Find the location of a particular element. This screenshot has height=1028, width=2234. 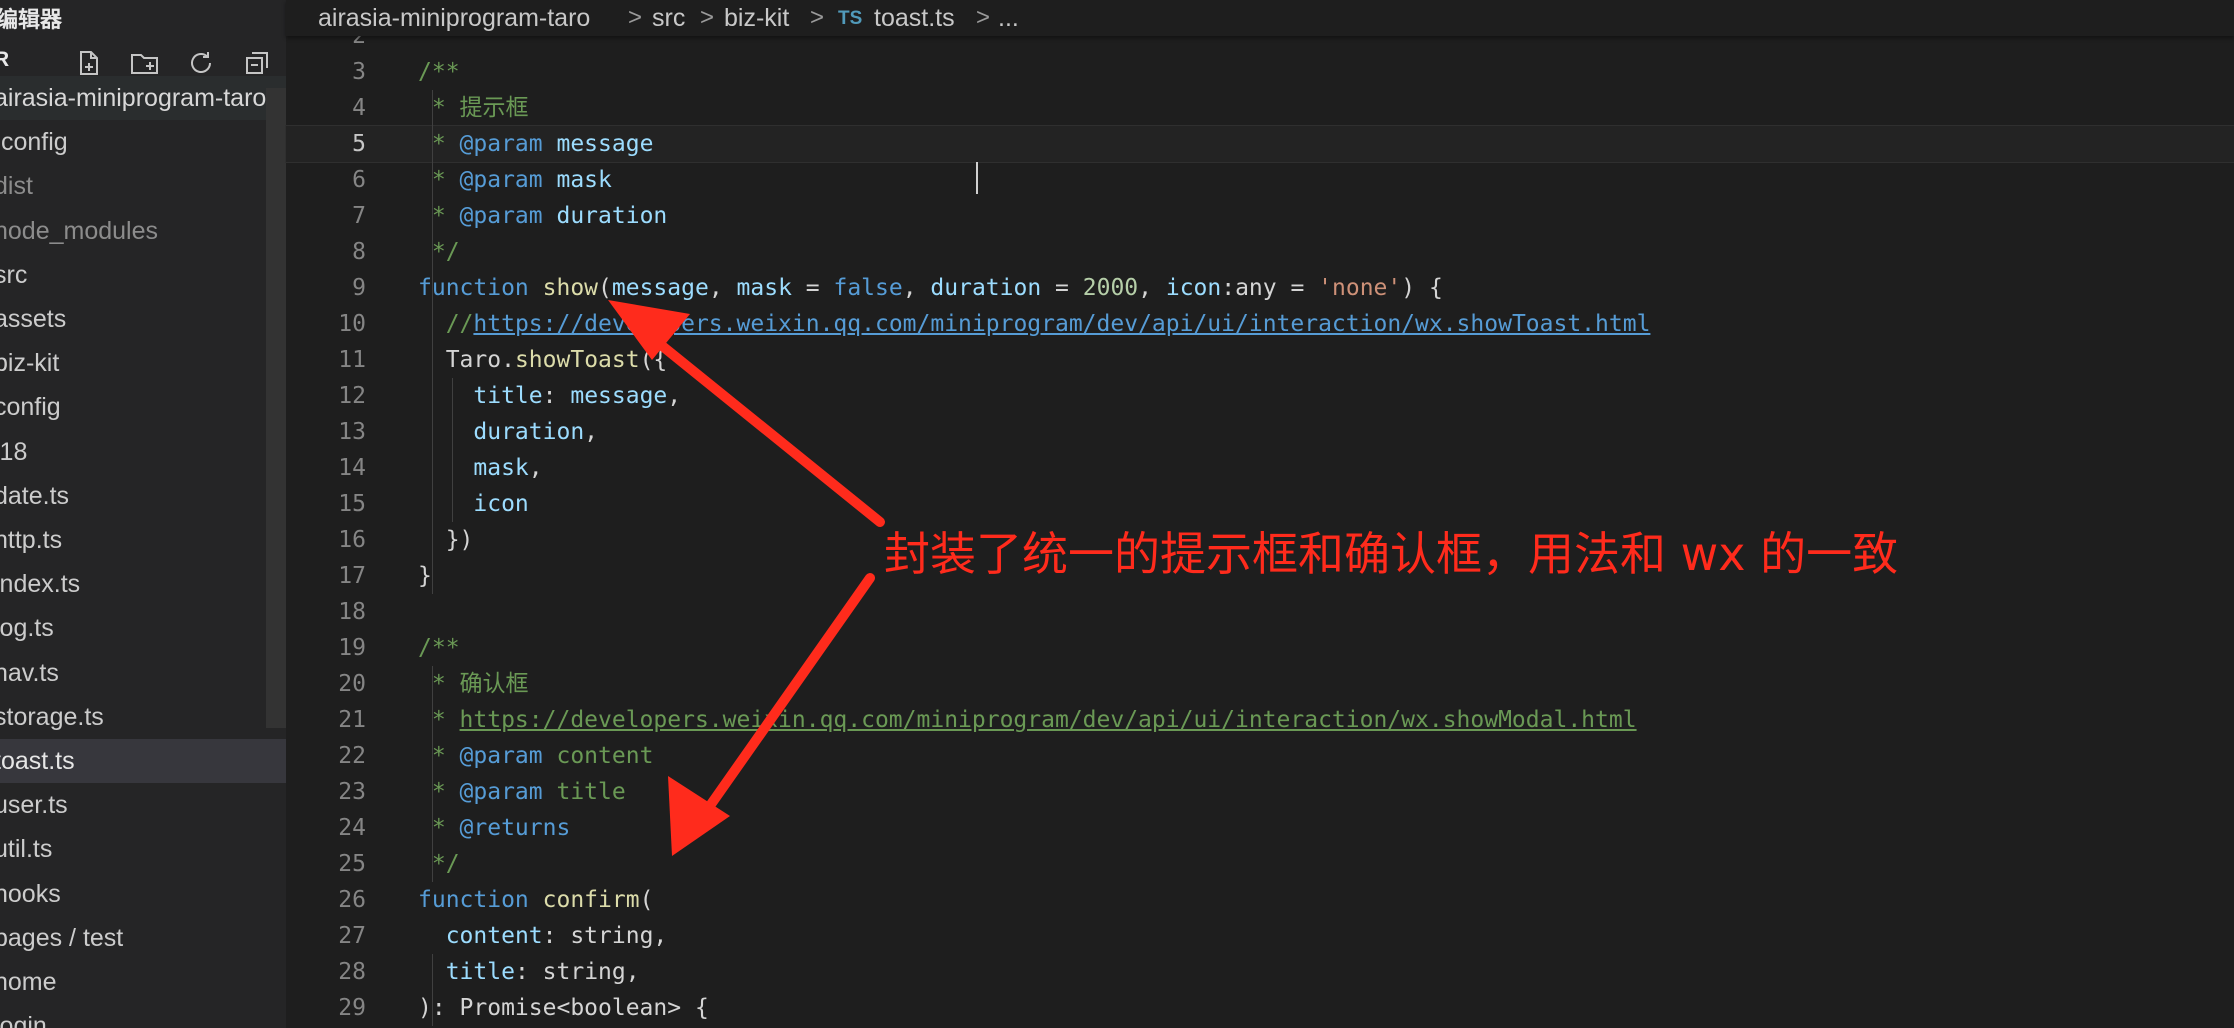

code-line: 13 duration, is located at coordinates (1260, 432).